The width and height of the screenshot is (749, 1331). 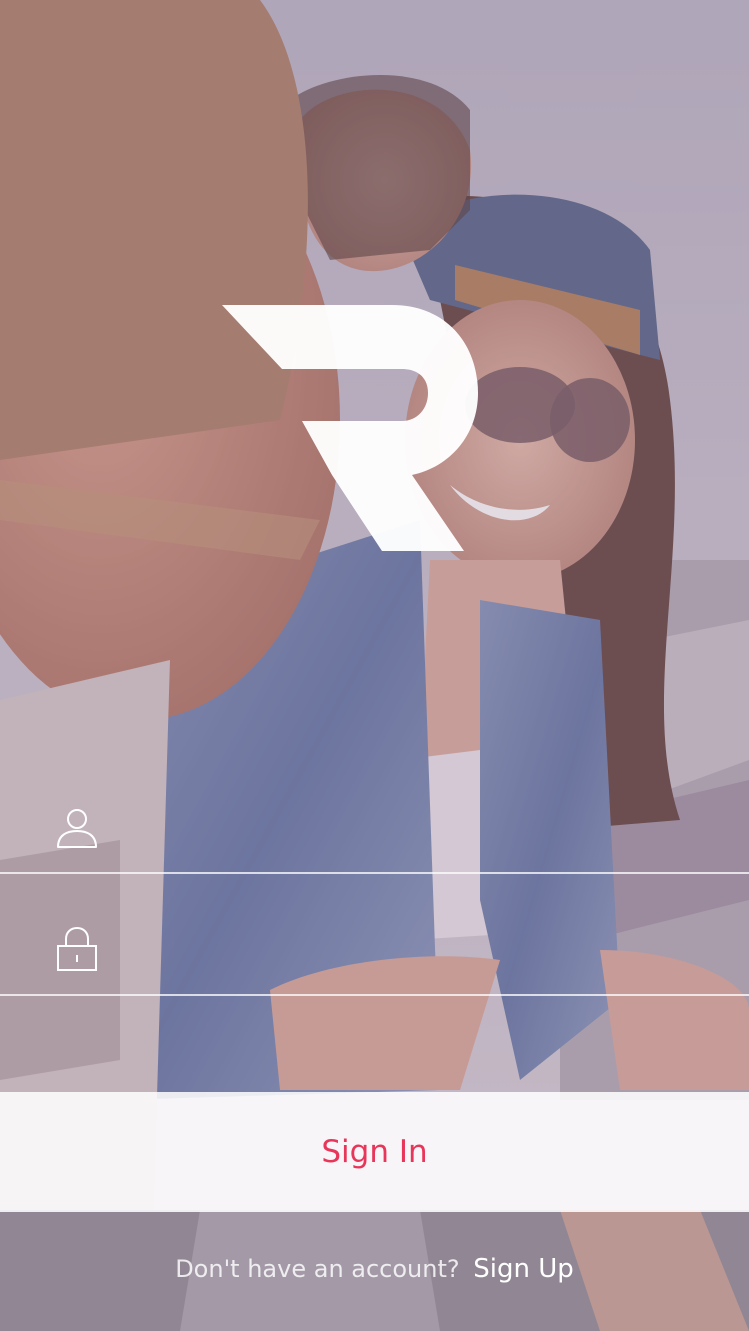 What do you see at coordinates (352, 430) in the screenshot?
I see `r-logo-icon` at bounding box center [352, 430].